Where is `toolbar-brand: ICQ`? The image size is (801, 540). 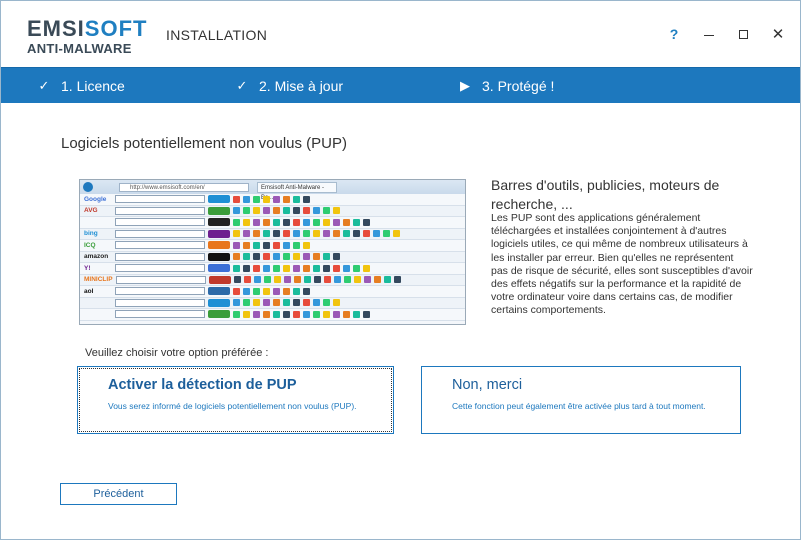
toolbar-brand: ICQ is located at coordinates (90, 245).